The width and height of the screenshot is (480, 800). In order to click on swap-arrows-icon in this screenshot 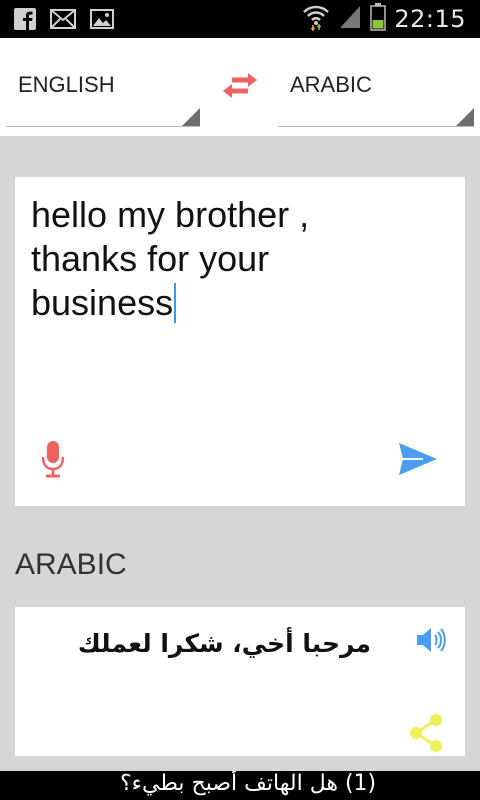, I will do `click(240, 85)`.